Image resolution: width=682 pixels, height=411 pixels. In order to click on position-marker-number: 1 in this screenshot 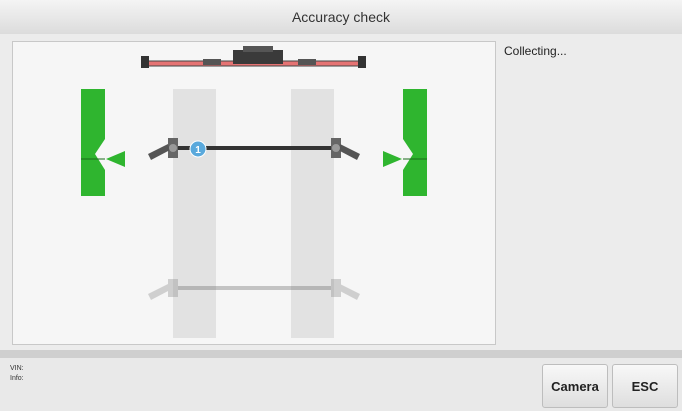, I will do `click(198, 150)`.